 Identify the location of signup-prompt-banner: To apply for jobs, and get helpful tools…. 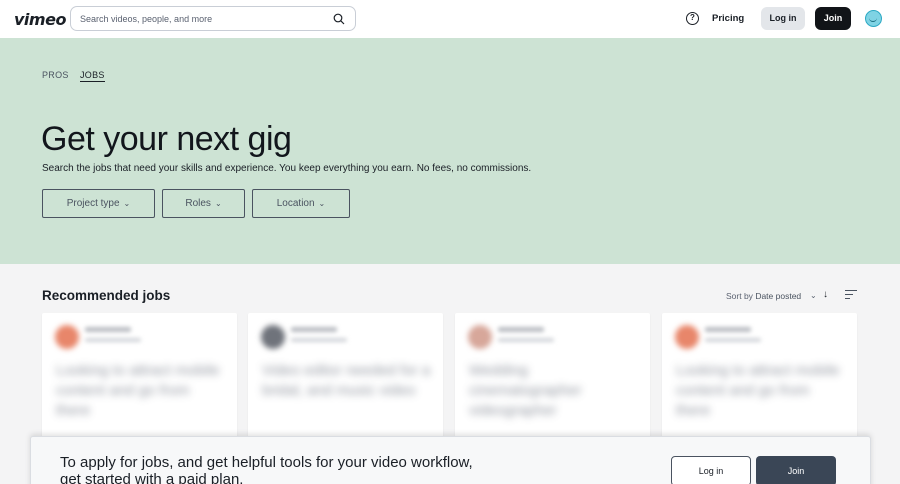
(450, 460).